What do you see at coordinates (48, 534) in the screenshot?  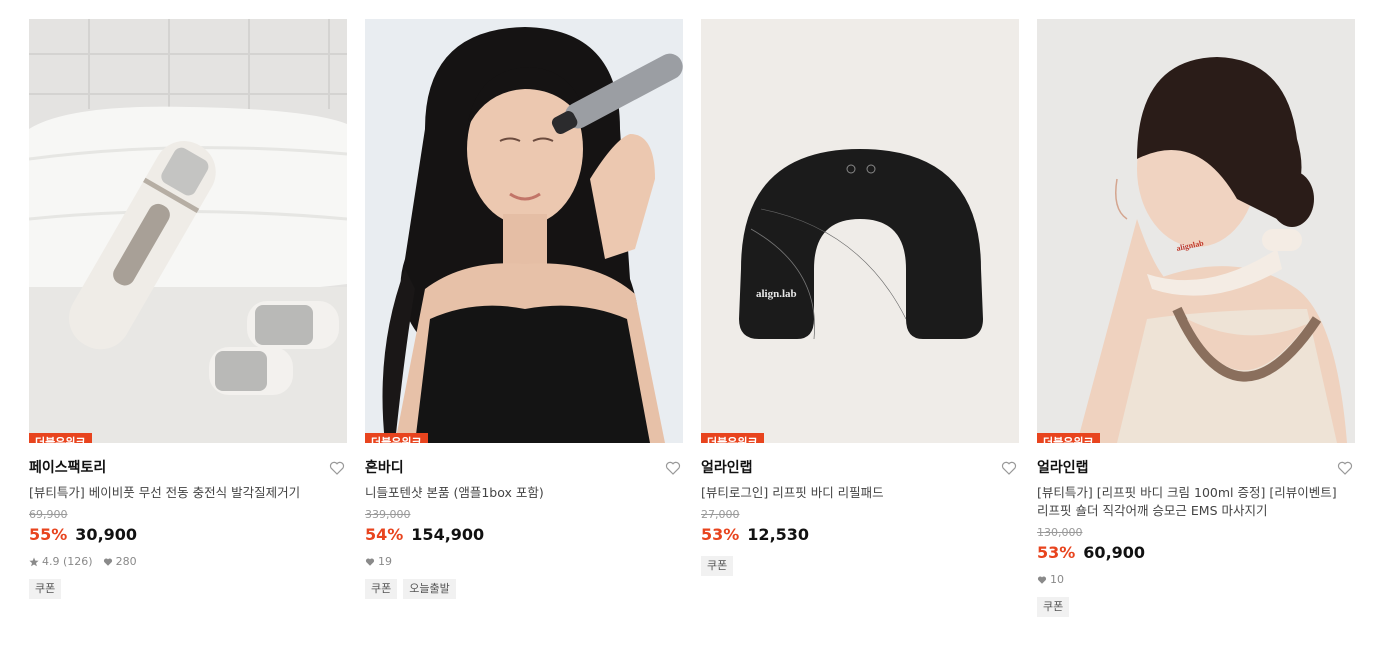 I see `discount-rate: 55%` at bounding box center [48, 534].